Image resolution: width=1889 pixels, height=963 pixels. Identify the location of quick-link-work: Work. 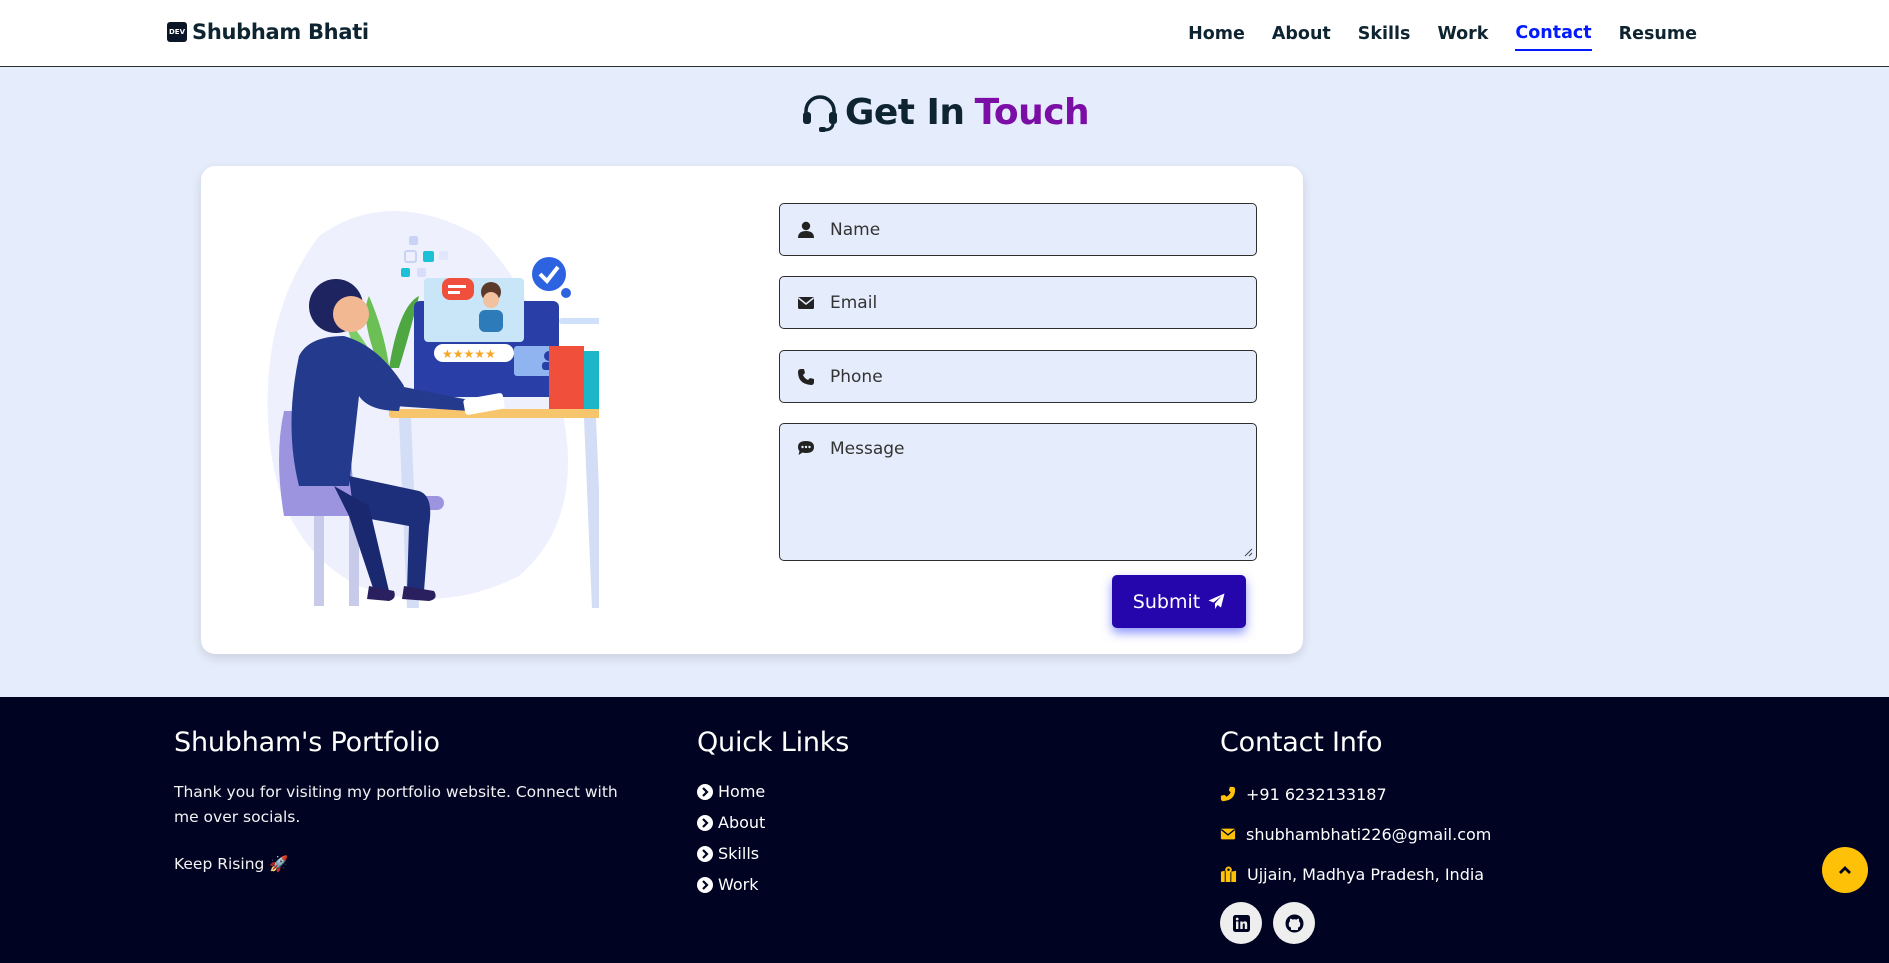
(773, 884).